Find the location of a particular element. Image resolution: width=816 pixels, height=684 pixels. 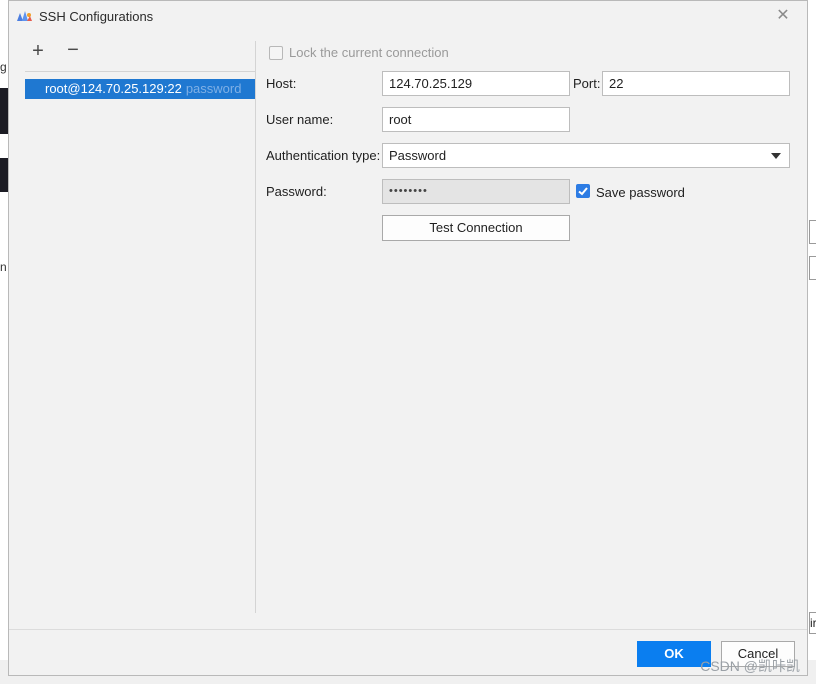

close-icon: ✕ is located at coordinates (783, 17).